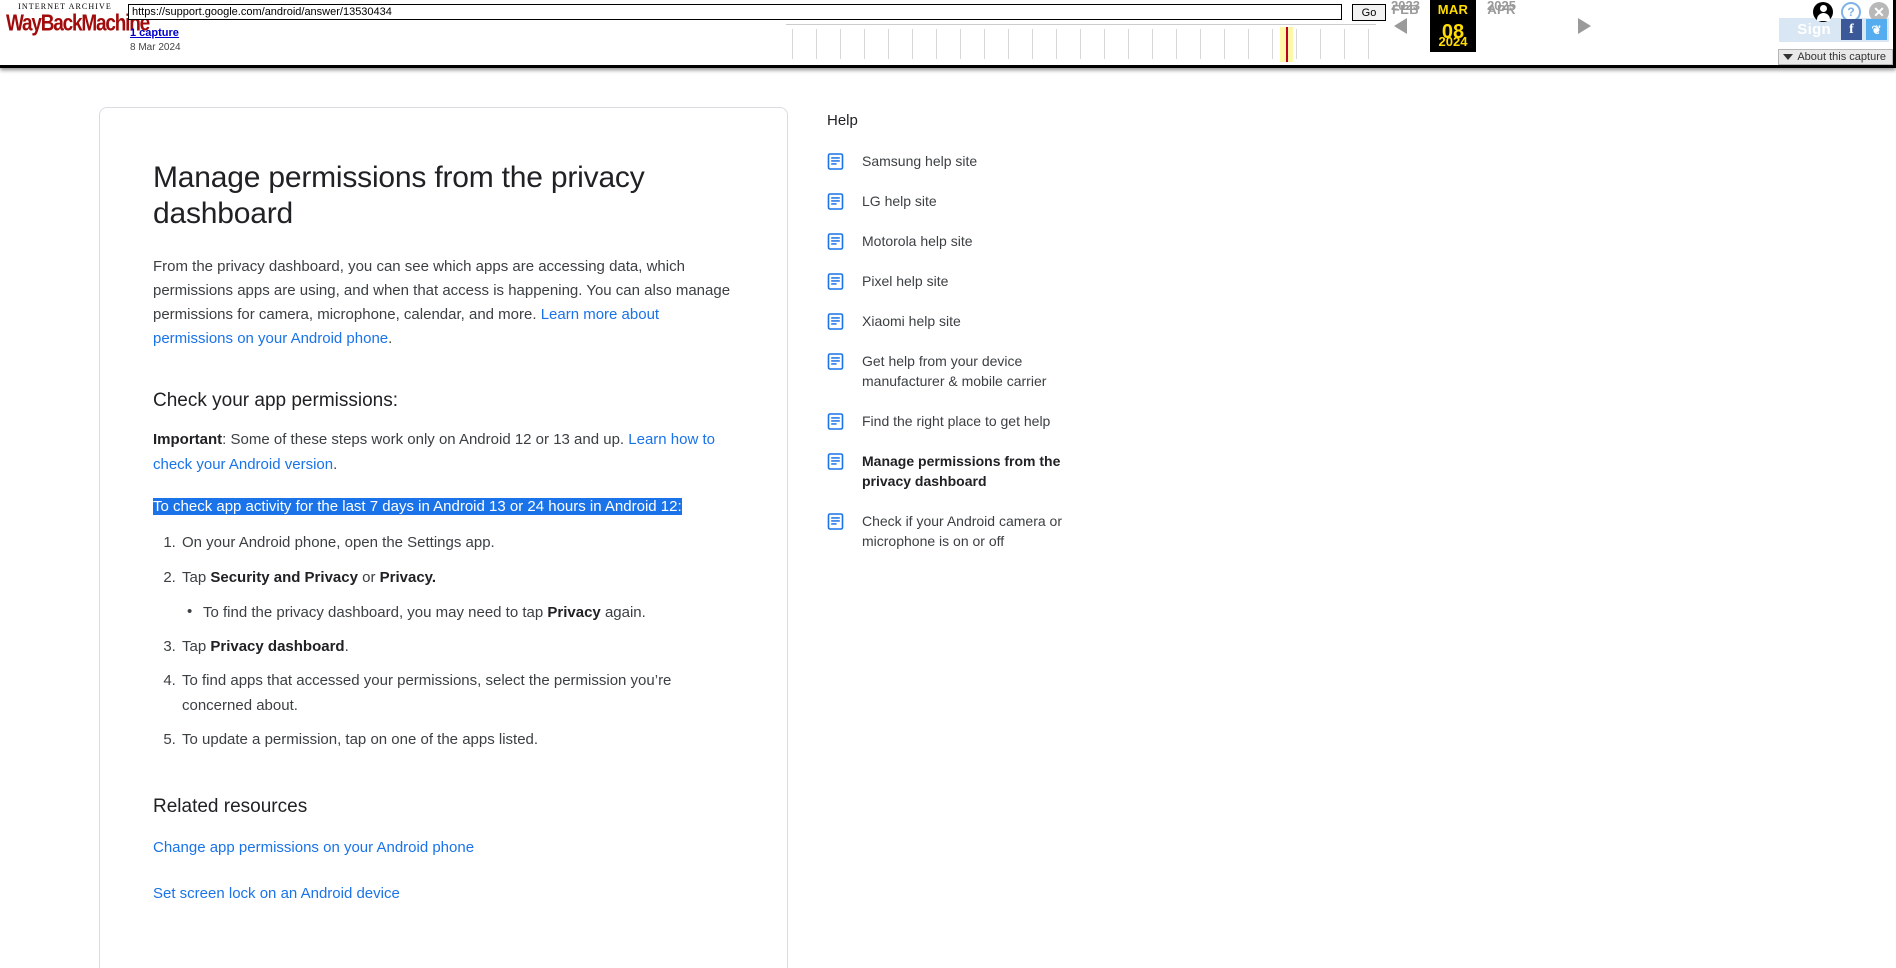 The height and width of the screenshot is (968, 1896). What do you see at coordinates (1453, 9) in the screenshot?
I see `current-month-label: MAR` at bounding box center [1453, 9].